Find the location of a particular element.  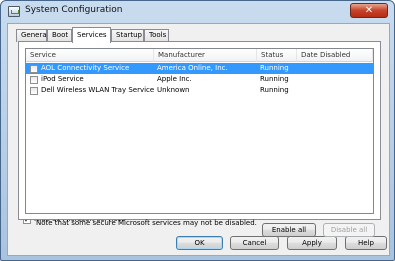

service-manufacturer: Unknown is located at coordinates (173, 90).